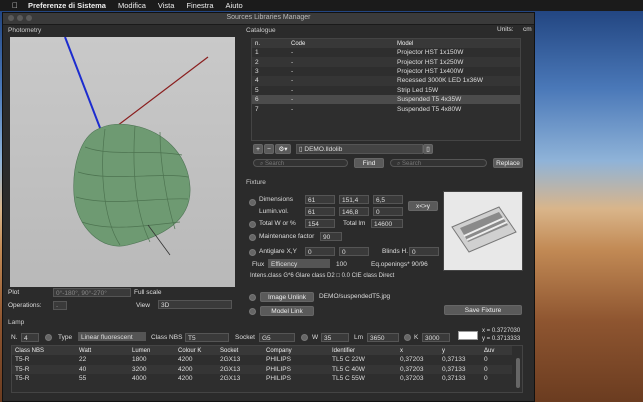 Image resolution: width=643 pixels, height=402 pixels. What do you see at coordinates (354, 251) in the screenshot?
I see `antiglare-y-field: 0` at bounding box center [354, 251].